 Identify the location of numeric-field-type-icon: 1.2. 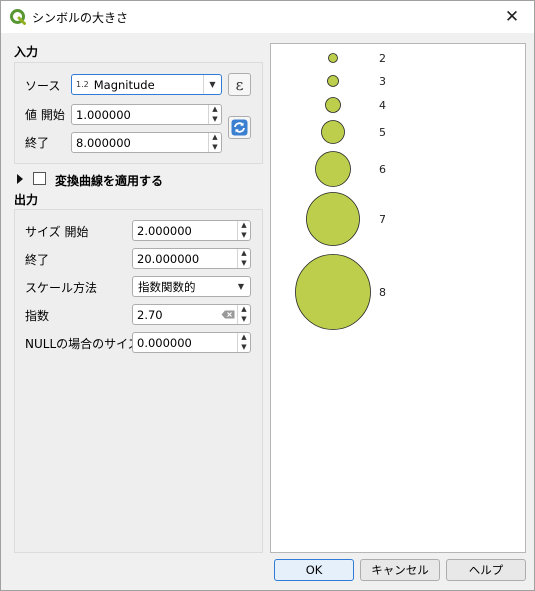
(82, 84).